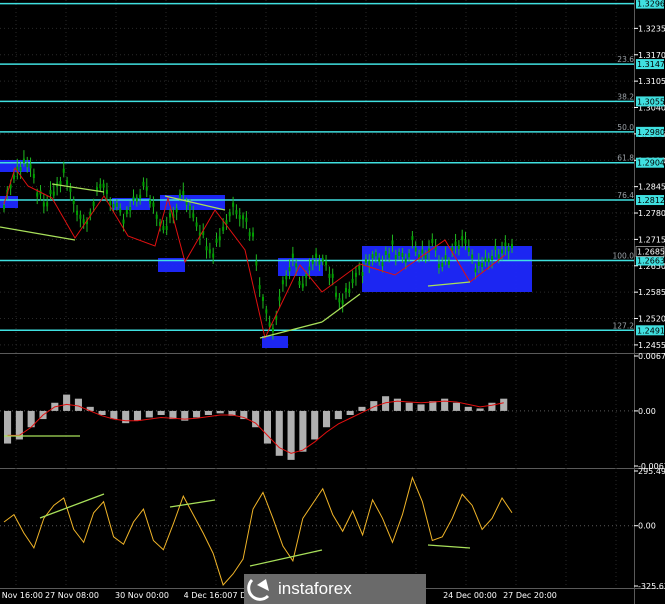 The width and height of the screenshot is (665, 604). What do you see at coordinates (651, 356) in the screenshot?
I see `macd-tick-label: 0.00673` at bounding box center [651, 356].